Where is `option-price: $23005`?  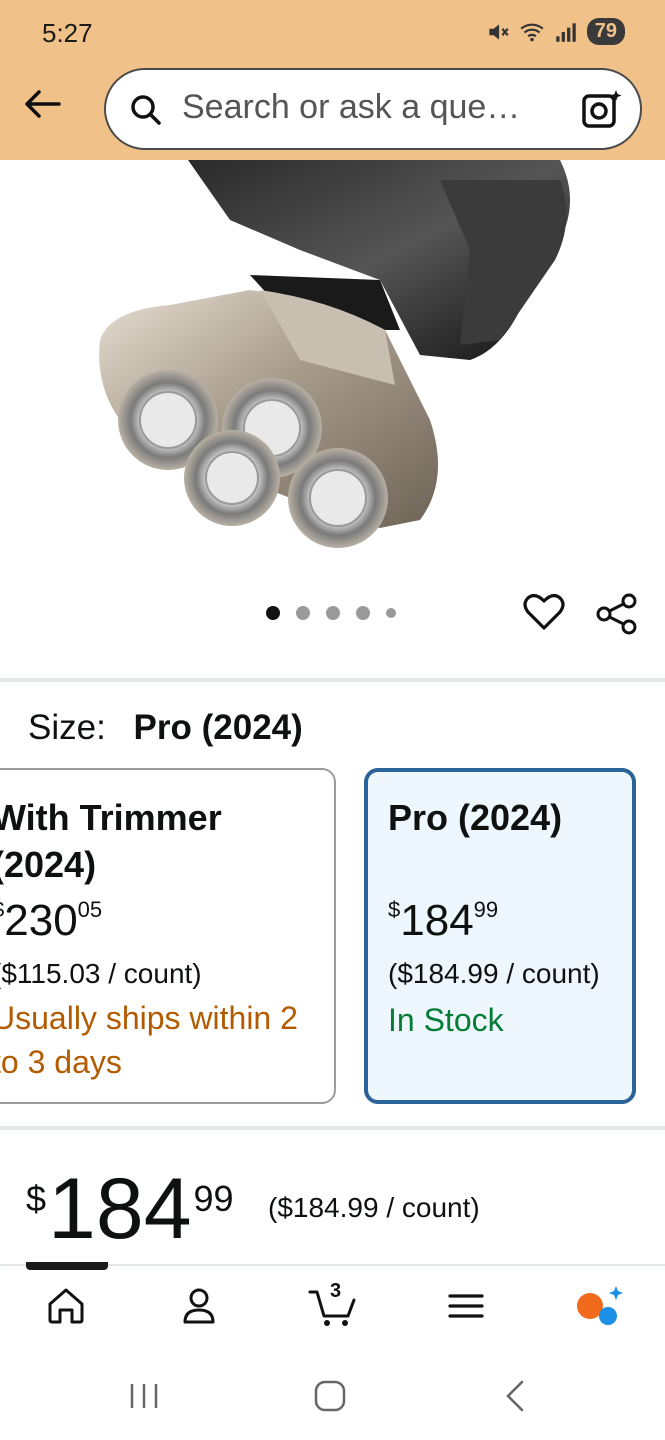 option-price: $23005 is located at coordinates (51, 920).